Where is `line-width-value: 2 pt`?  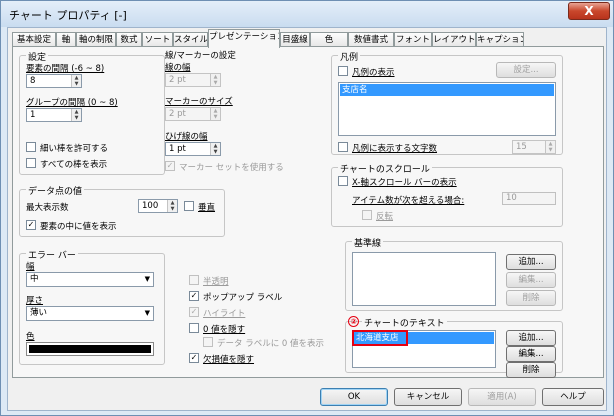
line-width-value: 2 pt is located at coordinates (177, 80).